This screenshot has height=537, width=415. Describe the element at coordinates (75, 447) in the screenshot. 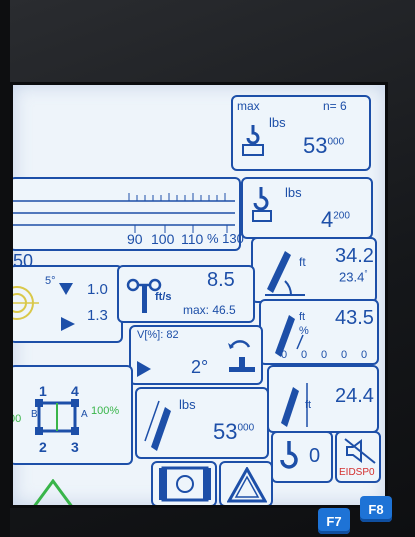

I see `outrigger-label-3: 3` at that location.